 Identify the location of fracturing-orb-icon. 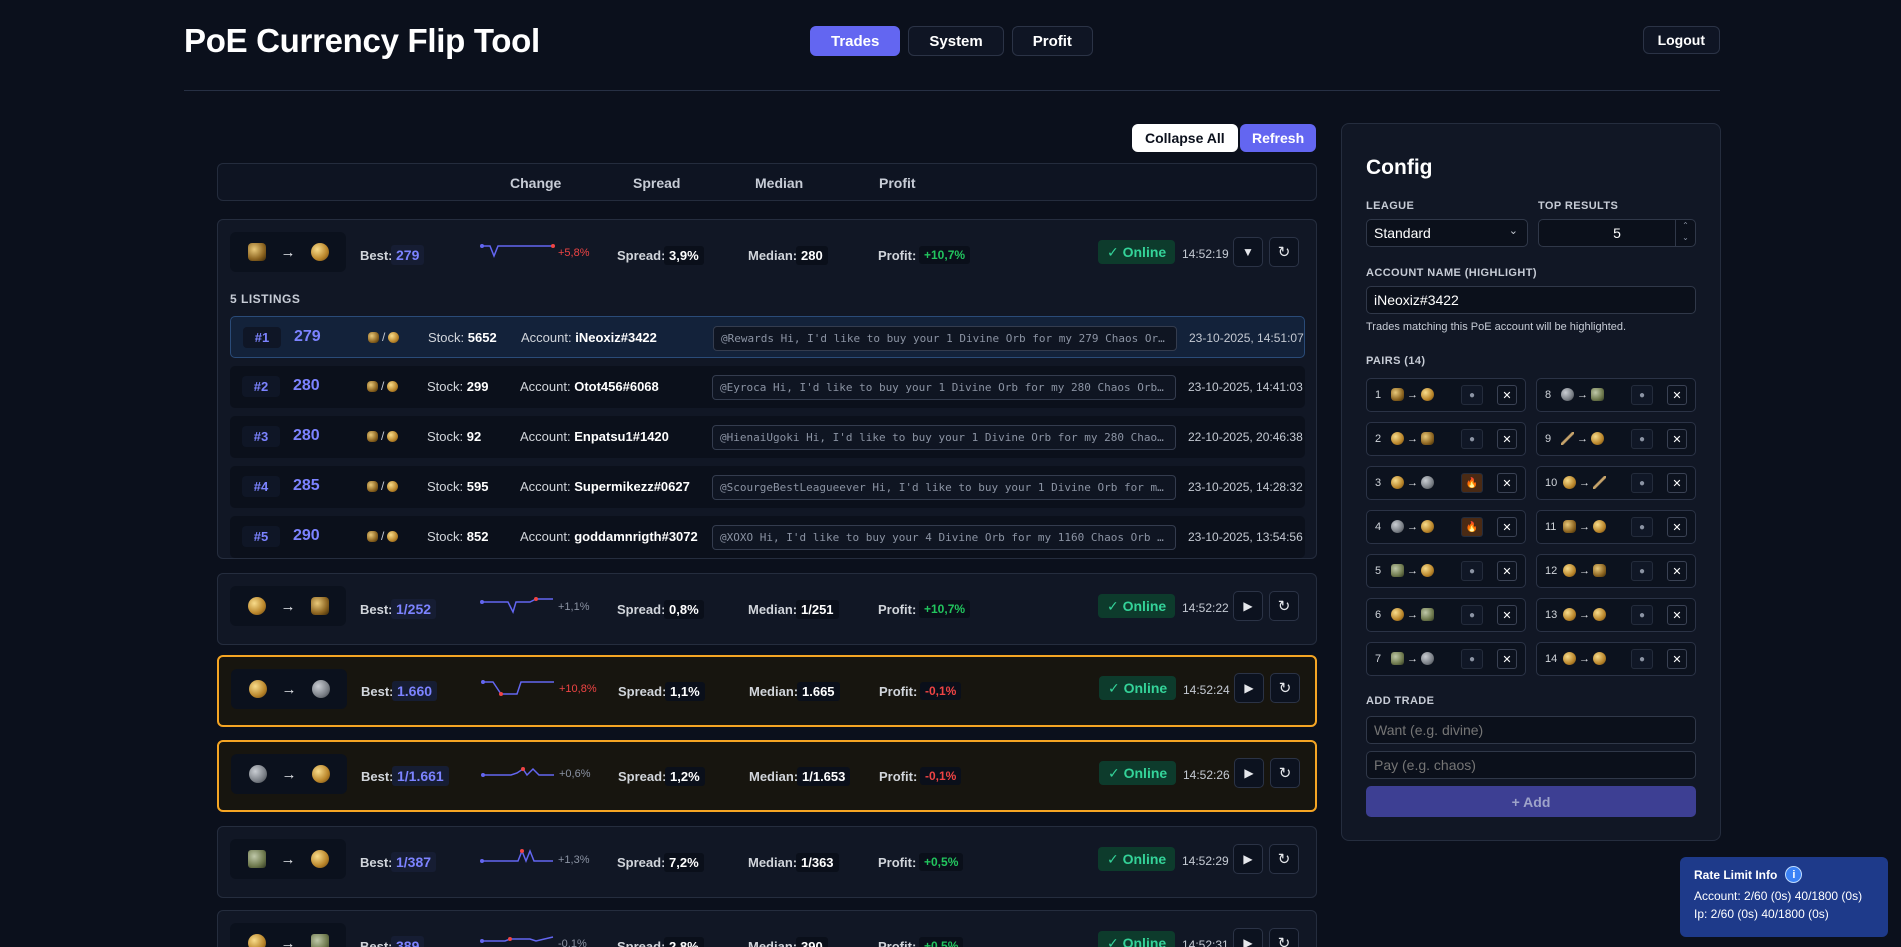
(256, 859).